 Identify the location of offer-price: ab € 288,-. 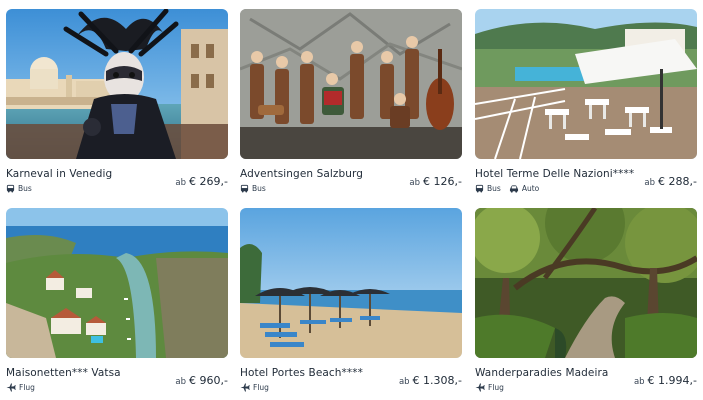
(670, 181).